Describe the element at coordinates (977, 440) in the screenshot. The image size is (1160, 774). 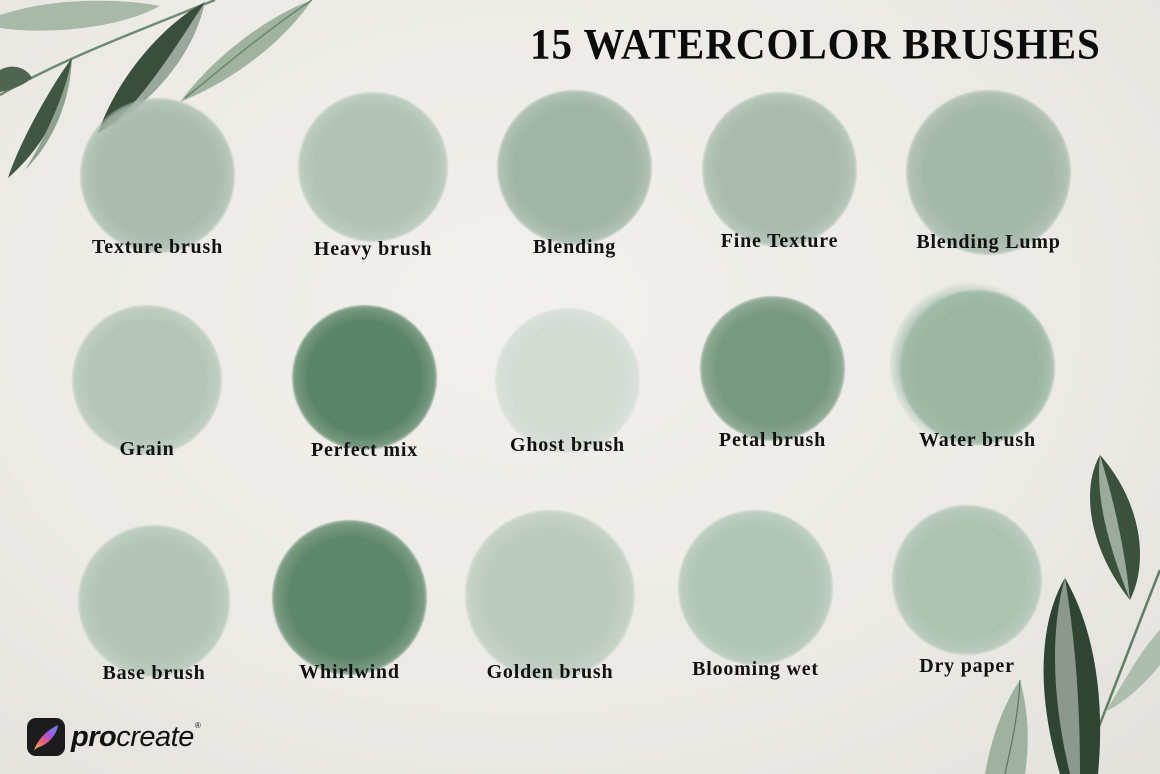
I see `brush-label: Water brush` at that location.